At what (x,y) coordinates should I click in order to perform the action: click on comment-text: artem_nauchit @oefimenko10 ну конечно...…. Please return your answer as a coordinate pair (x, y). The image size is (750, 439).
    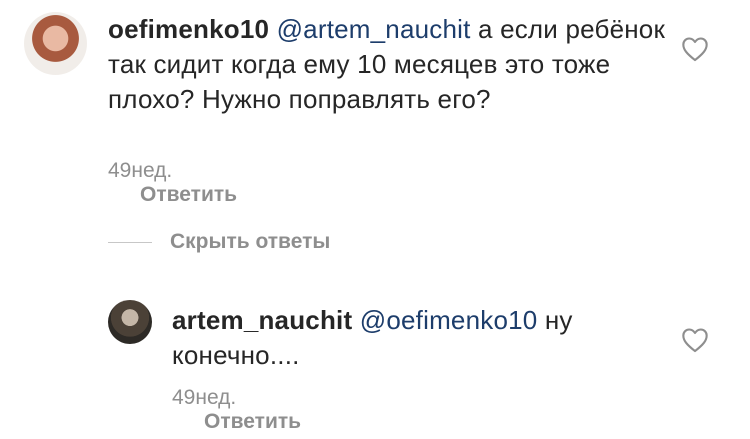
    Looking at the image, I should click on (412, 338).